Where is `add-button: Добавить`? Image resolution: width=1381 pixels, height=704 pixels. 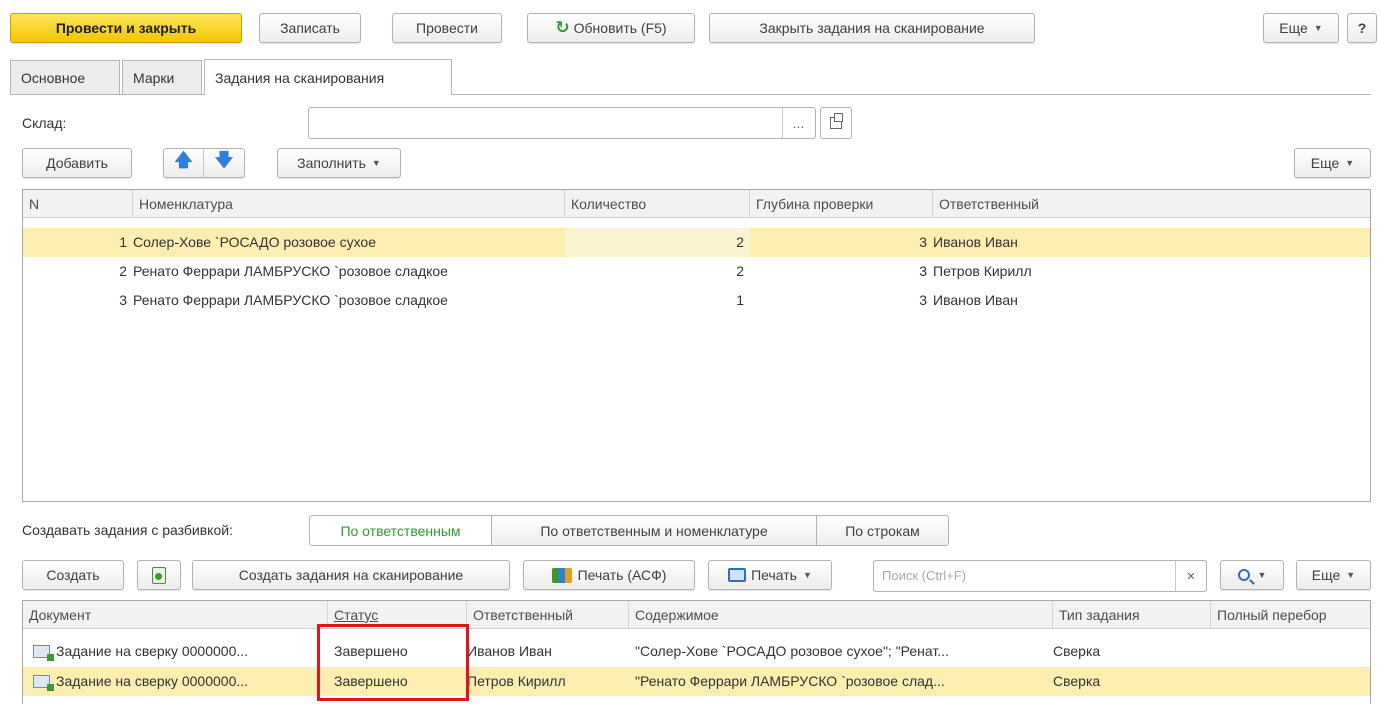 add-button: Добавить is located at coordinates (77, 163).